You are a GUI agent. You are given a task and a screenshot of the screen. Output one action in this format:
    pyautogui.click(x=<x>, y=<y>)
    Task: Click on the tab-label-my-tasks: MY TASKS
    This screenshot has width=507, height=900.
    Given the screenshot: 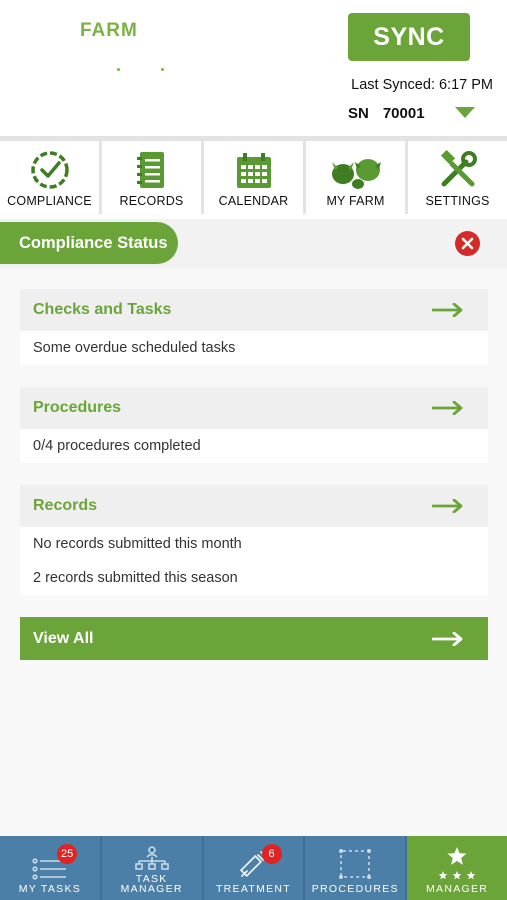 What is the action you would take?
    pyautogui.click(x=50, y=889)
    